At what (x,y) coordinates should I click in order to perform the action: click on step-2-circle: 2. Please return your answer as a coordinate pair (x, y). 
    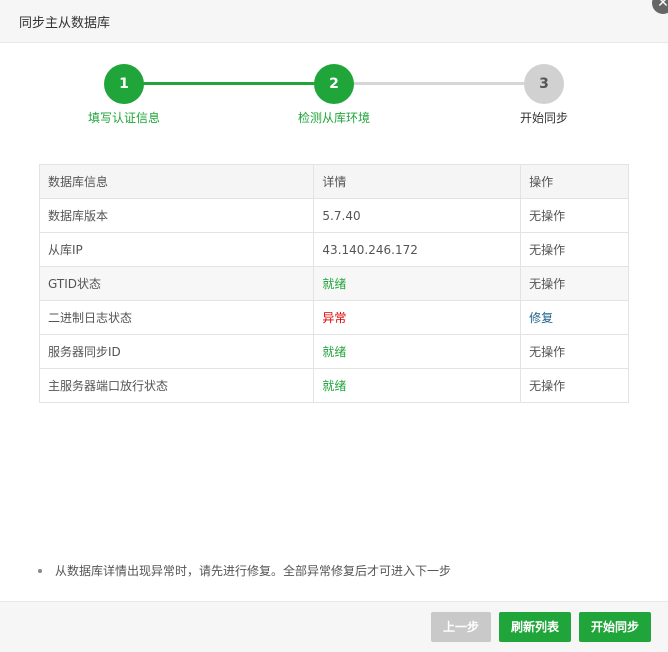
    Looking at the image, I should click on (334, 84).